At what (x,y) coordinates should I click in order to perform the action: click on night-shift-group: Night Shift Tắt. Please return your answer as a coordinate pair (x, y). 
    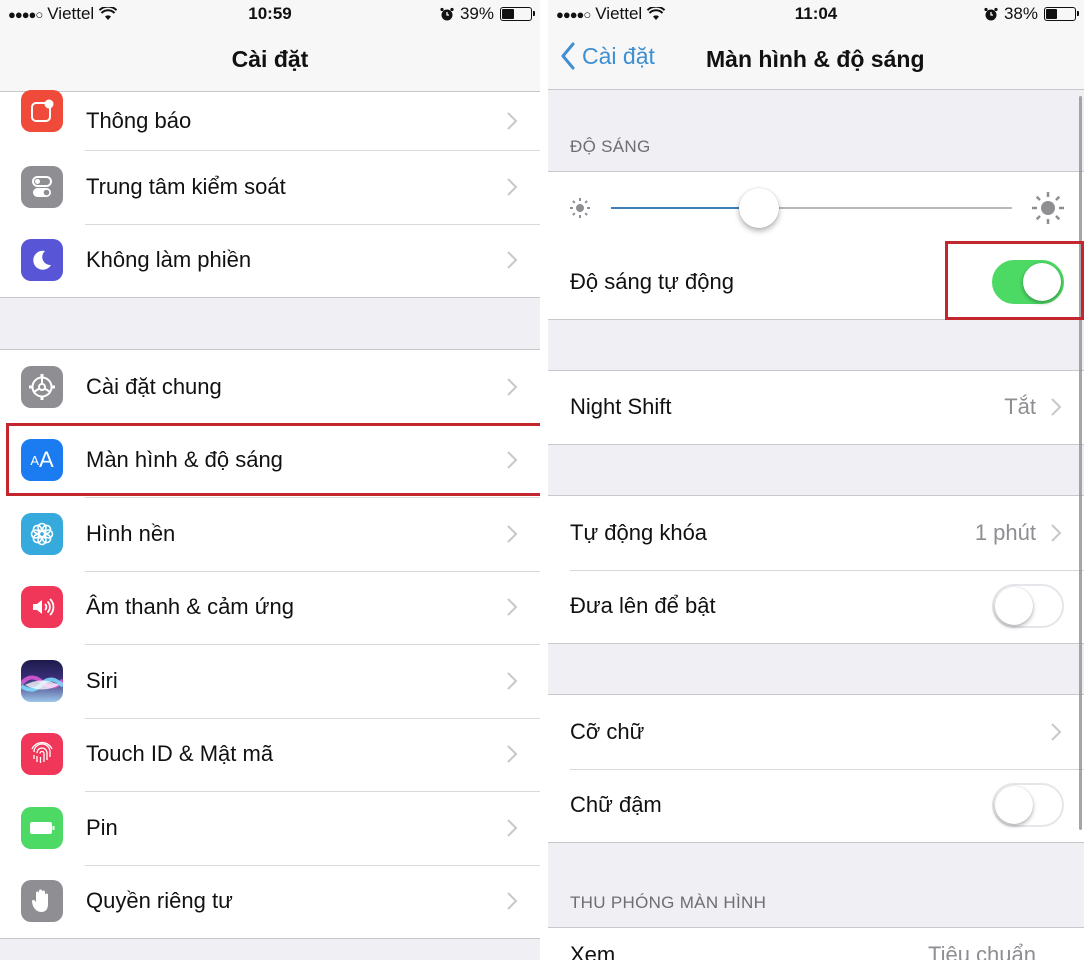
    Looking at the image, I should click on (816, 407).